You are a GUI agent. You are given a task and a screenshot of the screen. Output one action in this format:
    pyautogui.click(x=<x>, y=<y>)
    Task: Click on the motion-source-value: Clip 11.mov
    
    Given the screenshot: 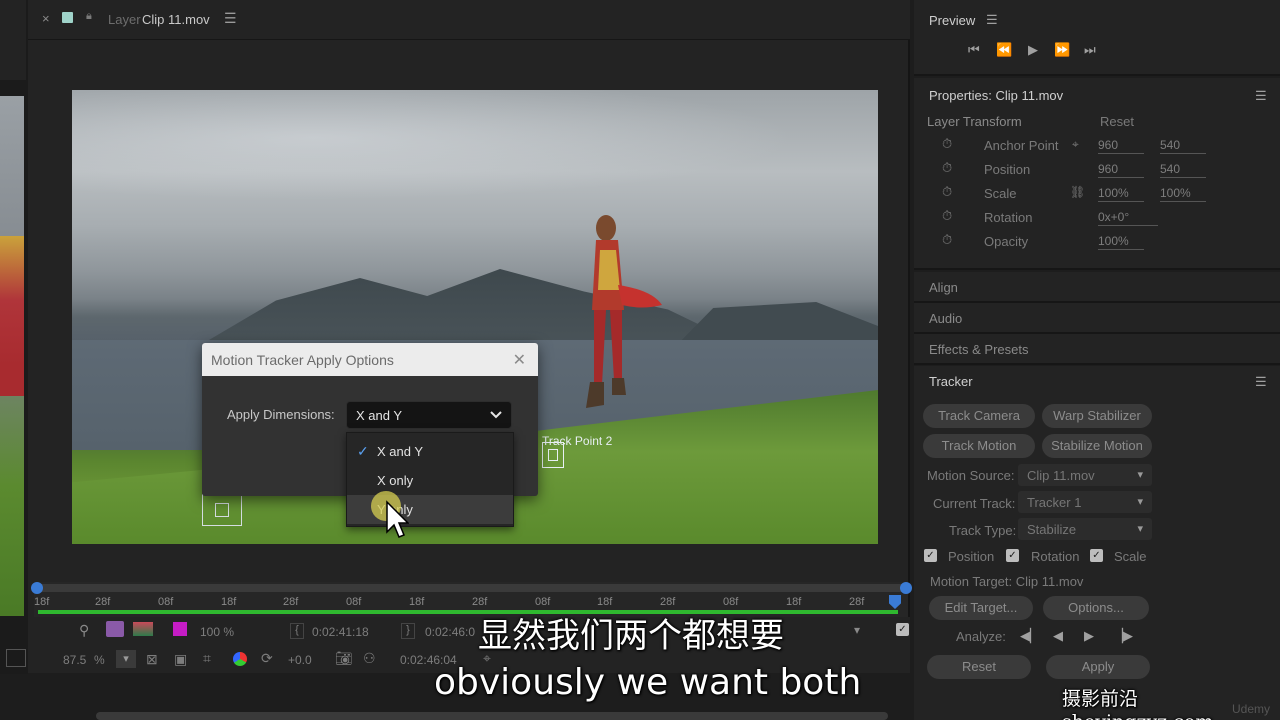 What is the action you would take?
    pyautogui.click(x=1061, y=475)
    